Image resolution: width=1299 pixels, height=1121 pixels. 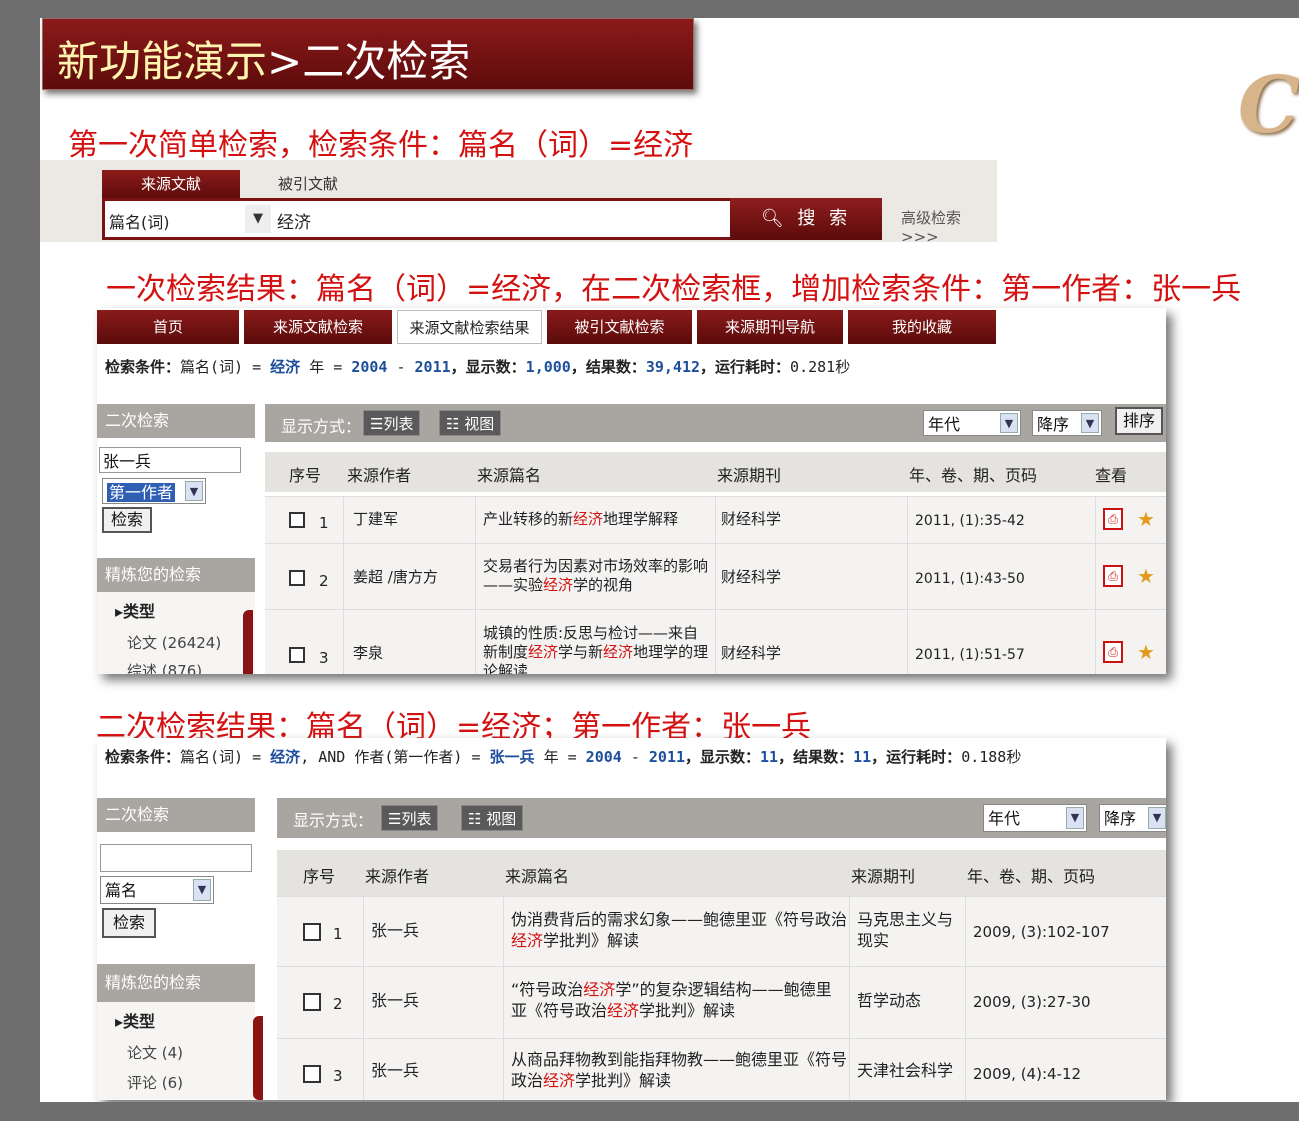 I want to click on slide-title-bar: 新功能演示>二次检索, so click(x=368, y=54).